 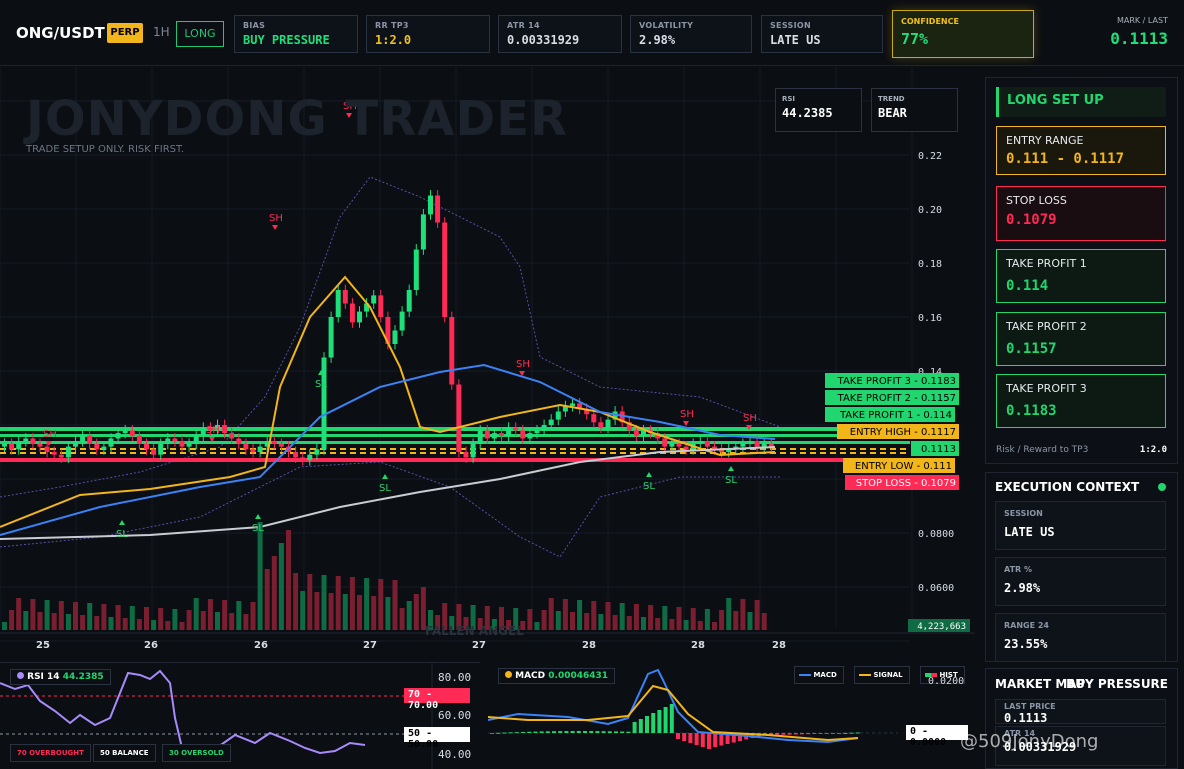 What do you see at coordinates (1081, 213) in the screenshot?
I see `stop-loss-card: STOP LOSS 0.1079` at bounding box center [1081, 213].